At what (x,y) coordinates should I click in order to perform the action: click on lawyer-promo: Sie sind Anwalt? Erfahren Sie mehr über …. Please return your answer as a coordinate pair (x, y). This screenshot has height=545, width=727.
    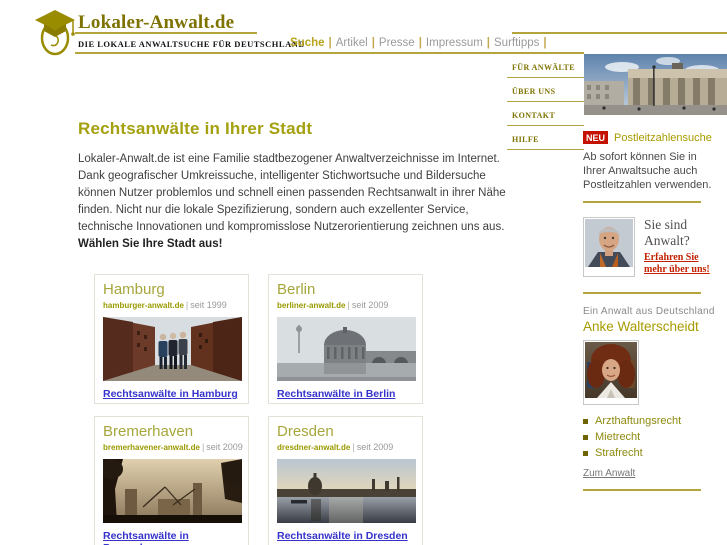
    Looking at the image, I should click on (655, 247).